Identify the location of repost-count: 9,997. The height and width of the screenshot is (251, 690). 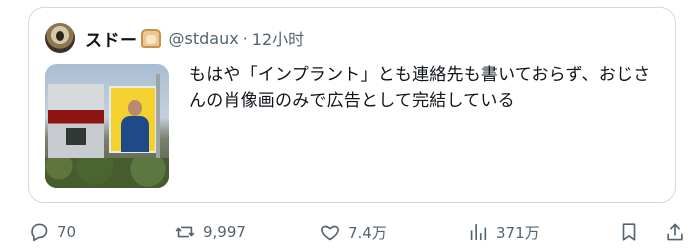
(224, 232).